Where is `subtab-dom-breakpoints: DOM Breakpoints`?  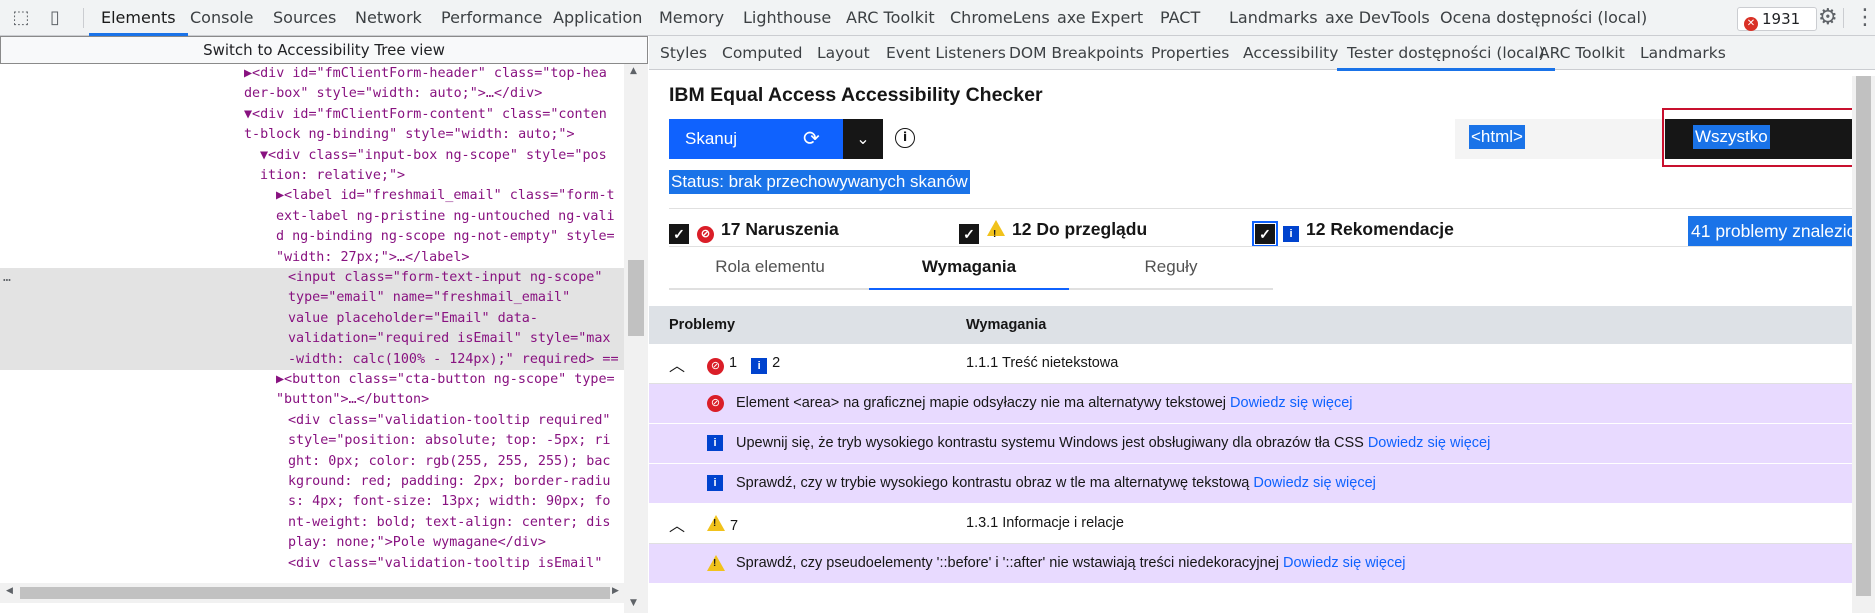
subtab-dom-breakpoints: DOM Breakpoints is located at coordinates (1076, 53).